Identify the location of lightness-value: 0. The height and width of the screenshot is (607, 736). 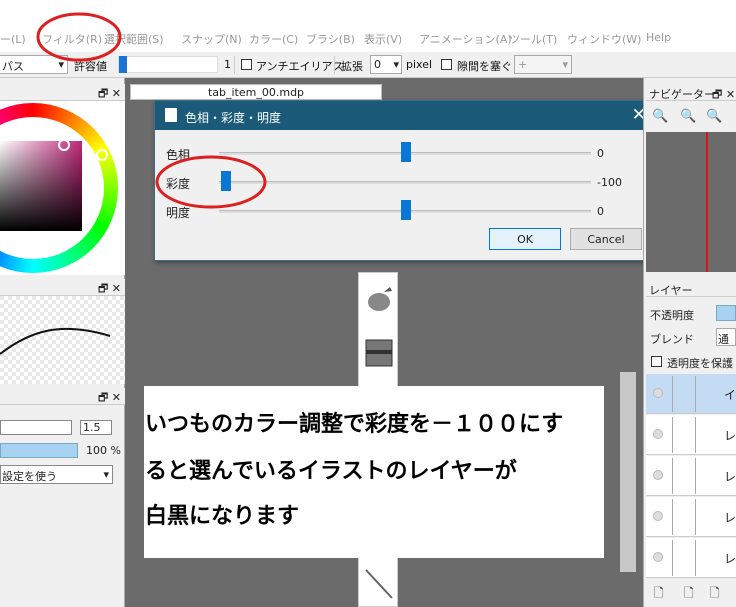
(600, 211).